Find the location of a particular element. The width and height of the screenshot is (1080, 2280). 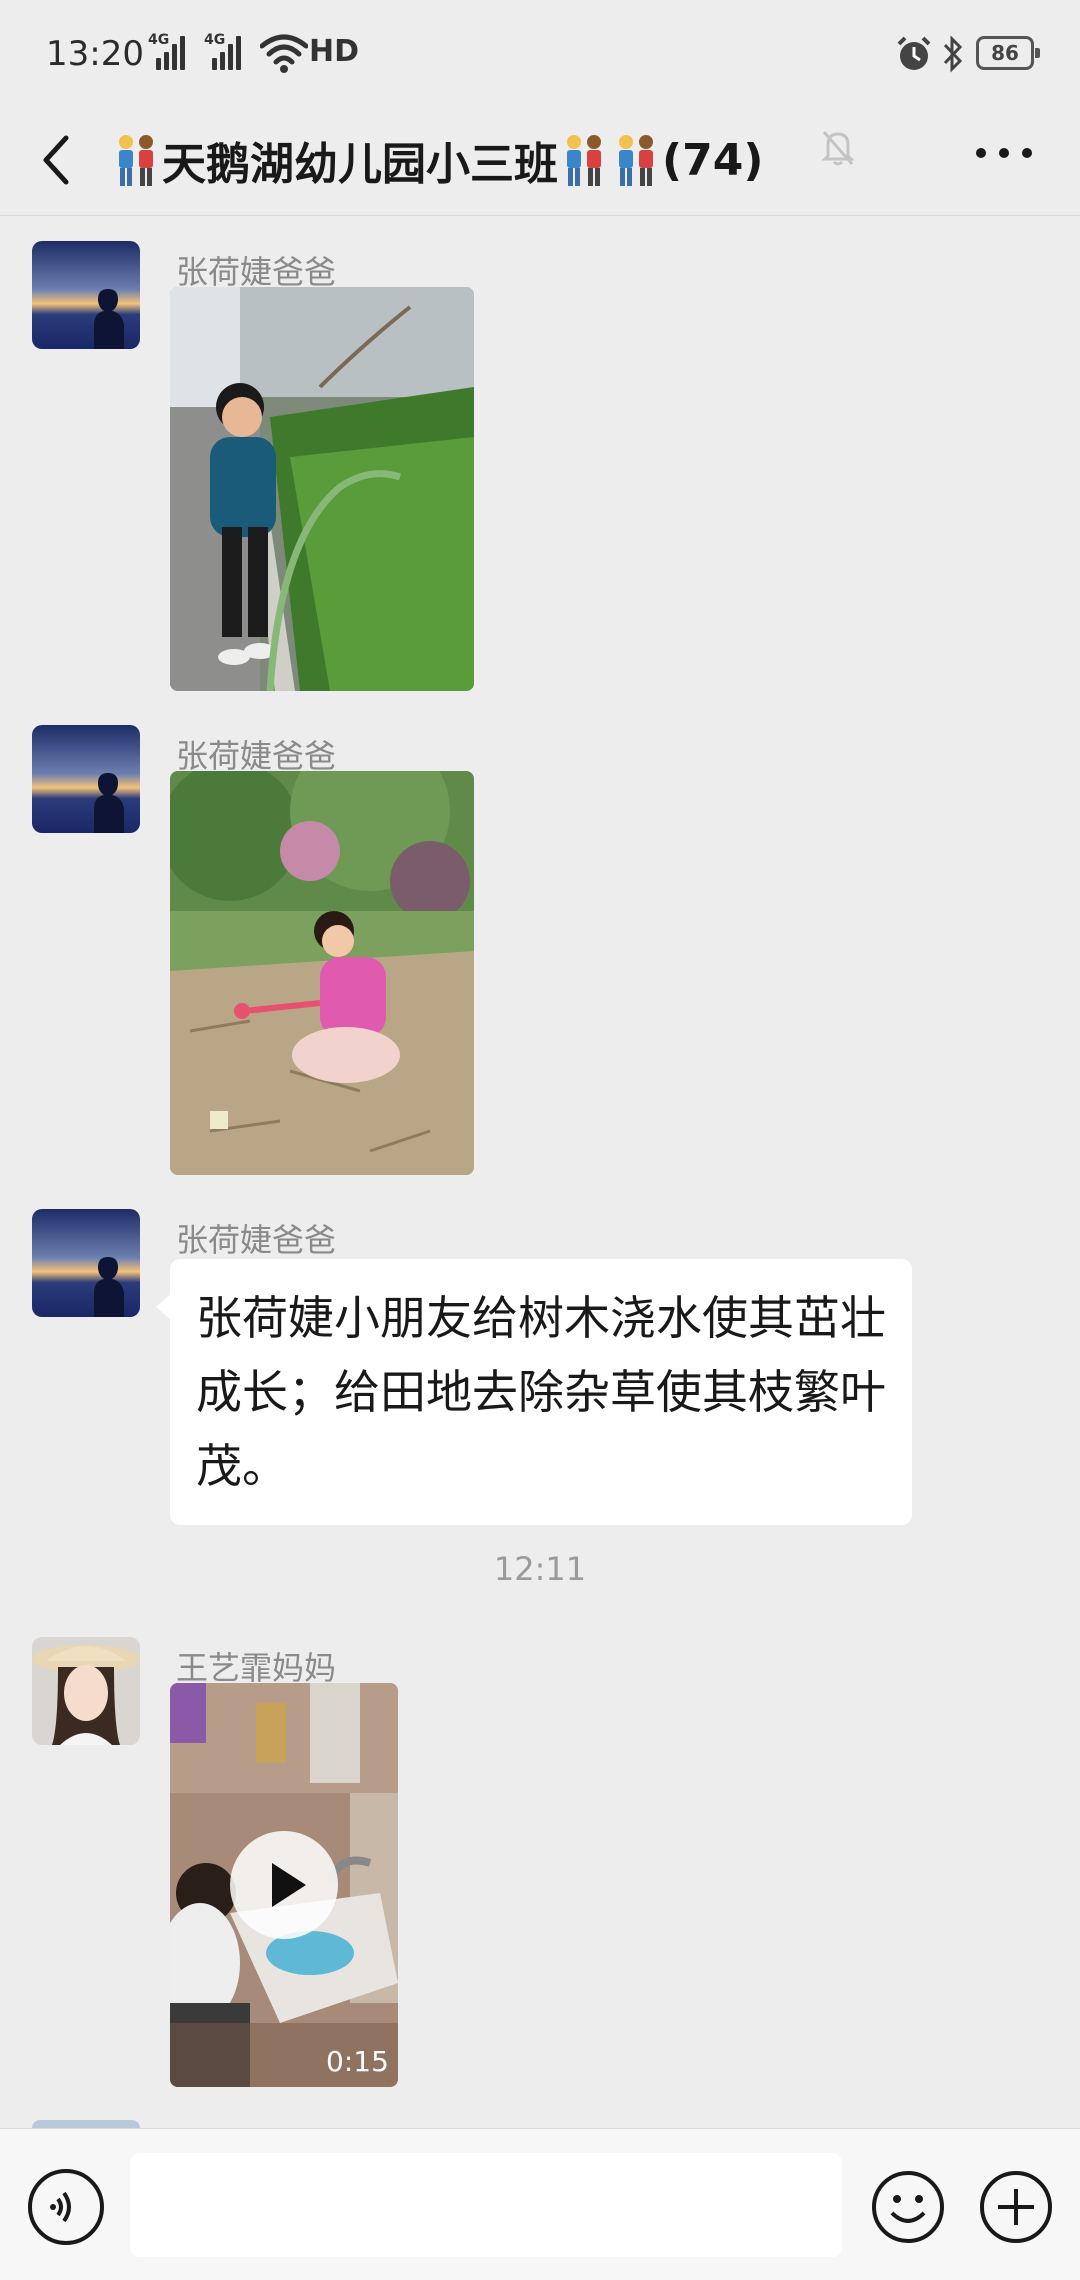

text-message-bubble: 张荷婕小朋友给树木浇水使其茁壮成长；给田地去除杂草使其枝繁叶茂。 is located at coordinates (534, 1392).